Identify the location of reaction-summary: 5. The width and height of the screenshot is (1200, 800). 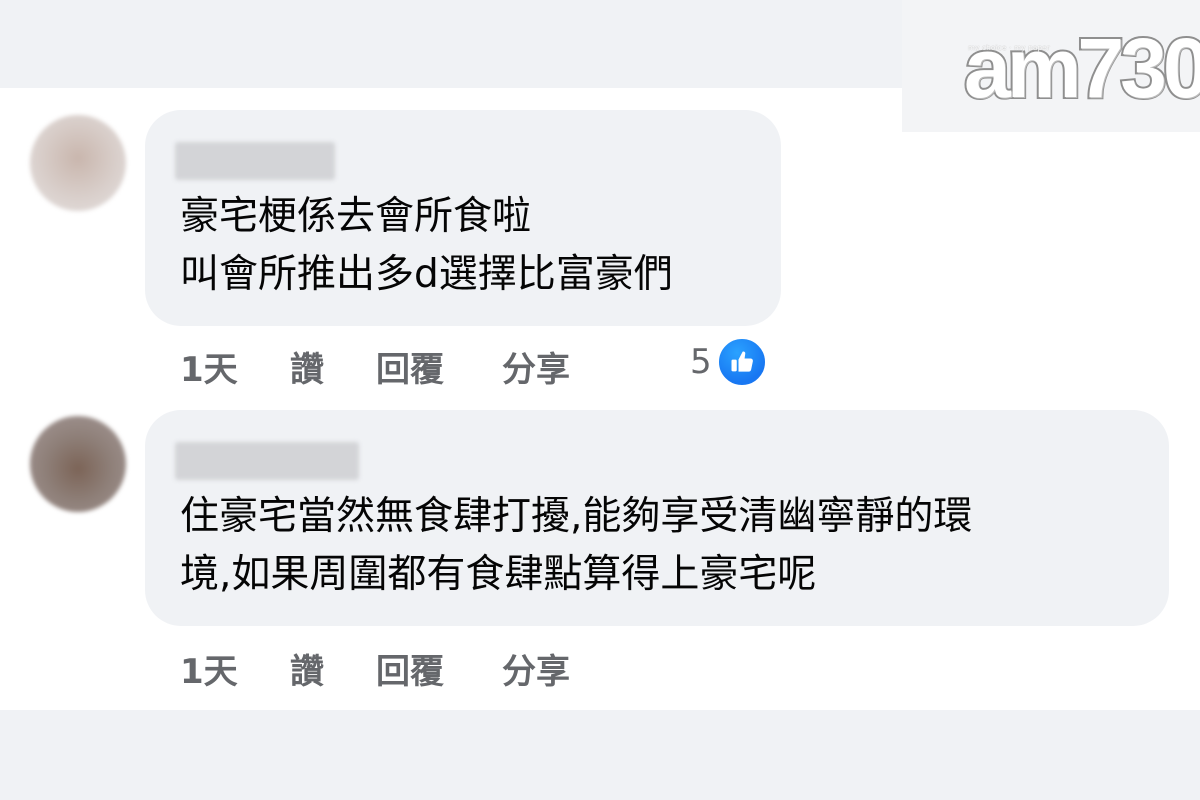
(729, 362).